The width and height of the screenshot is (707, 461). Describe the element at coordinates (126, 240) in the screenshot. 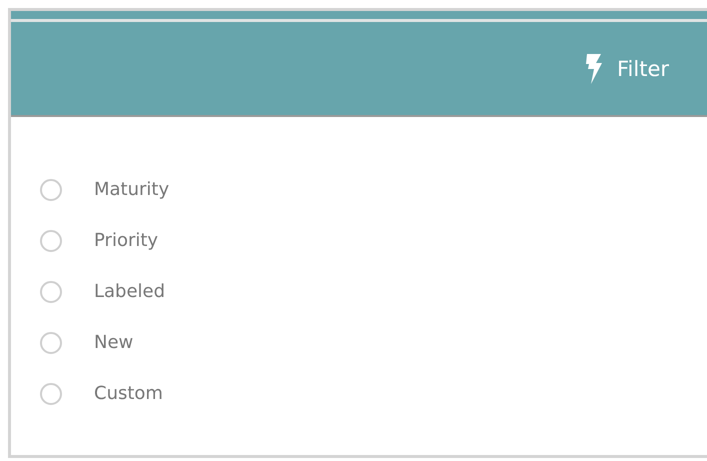

I see `option-label: Priority` at that location.